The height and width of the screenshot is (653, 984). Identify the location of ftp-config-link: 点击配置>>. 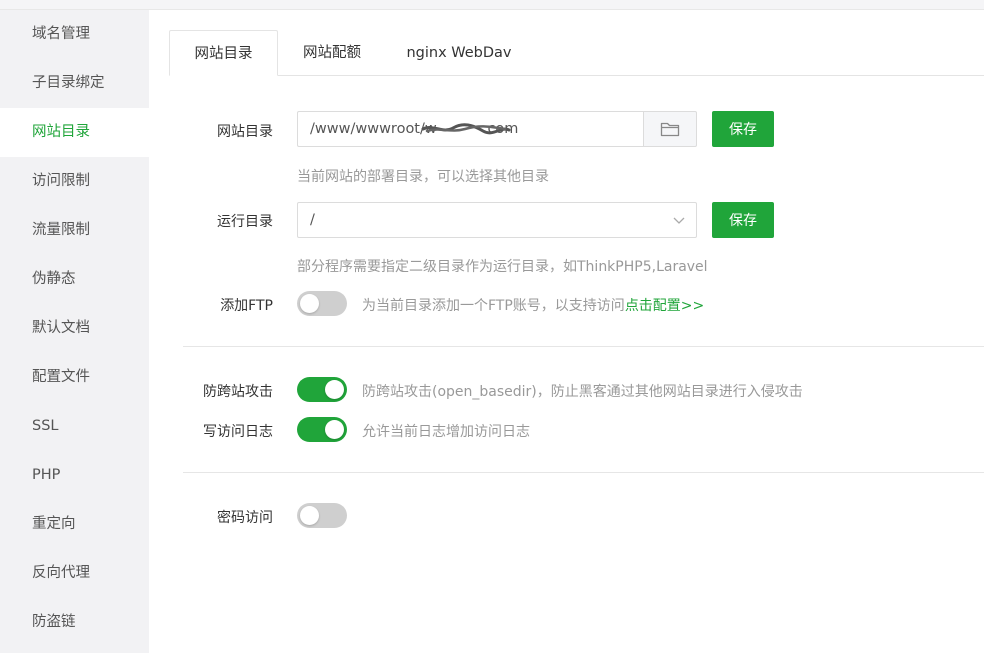
(664, 306).